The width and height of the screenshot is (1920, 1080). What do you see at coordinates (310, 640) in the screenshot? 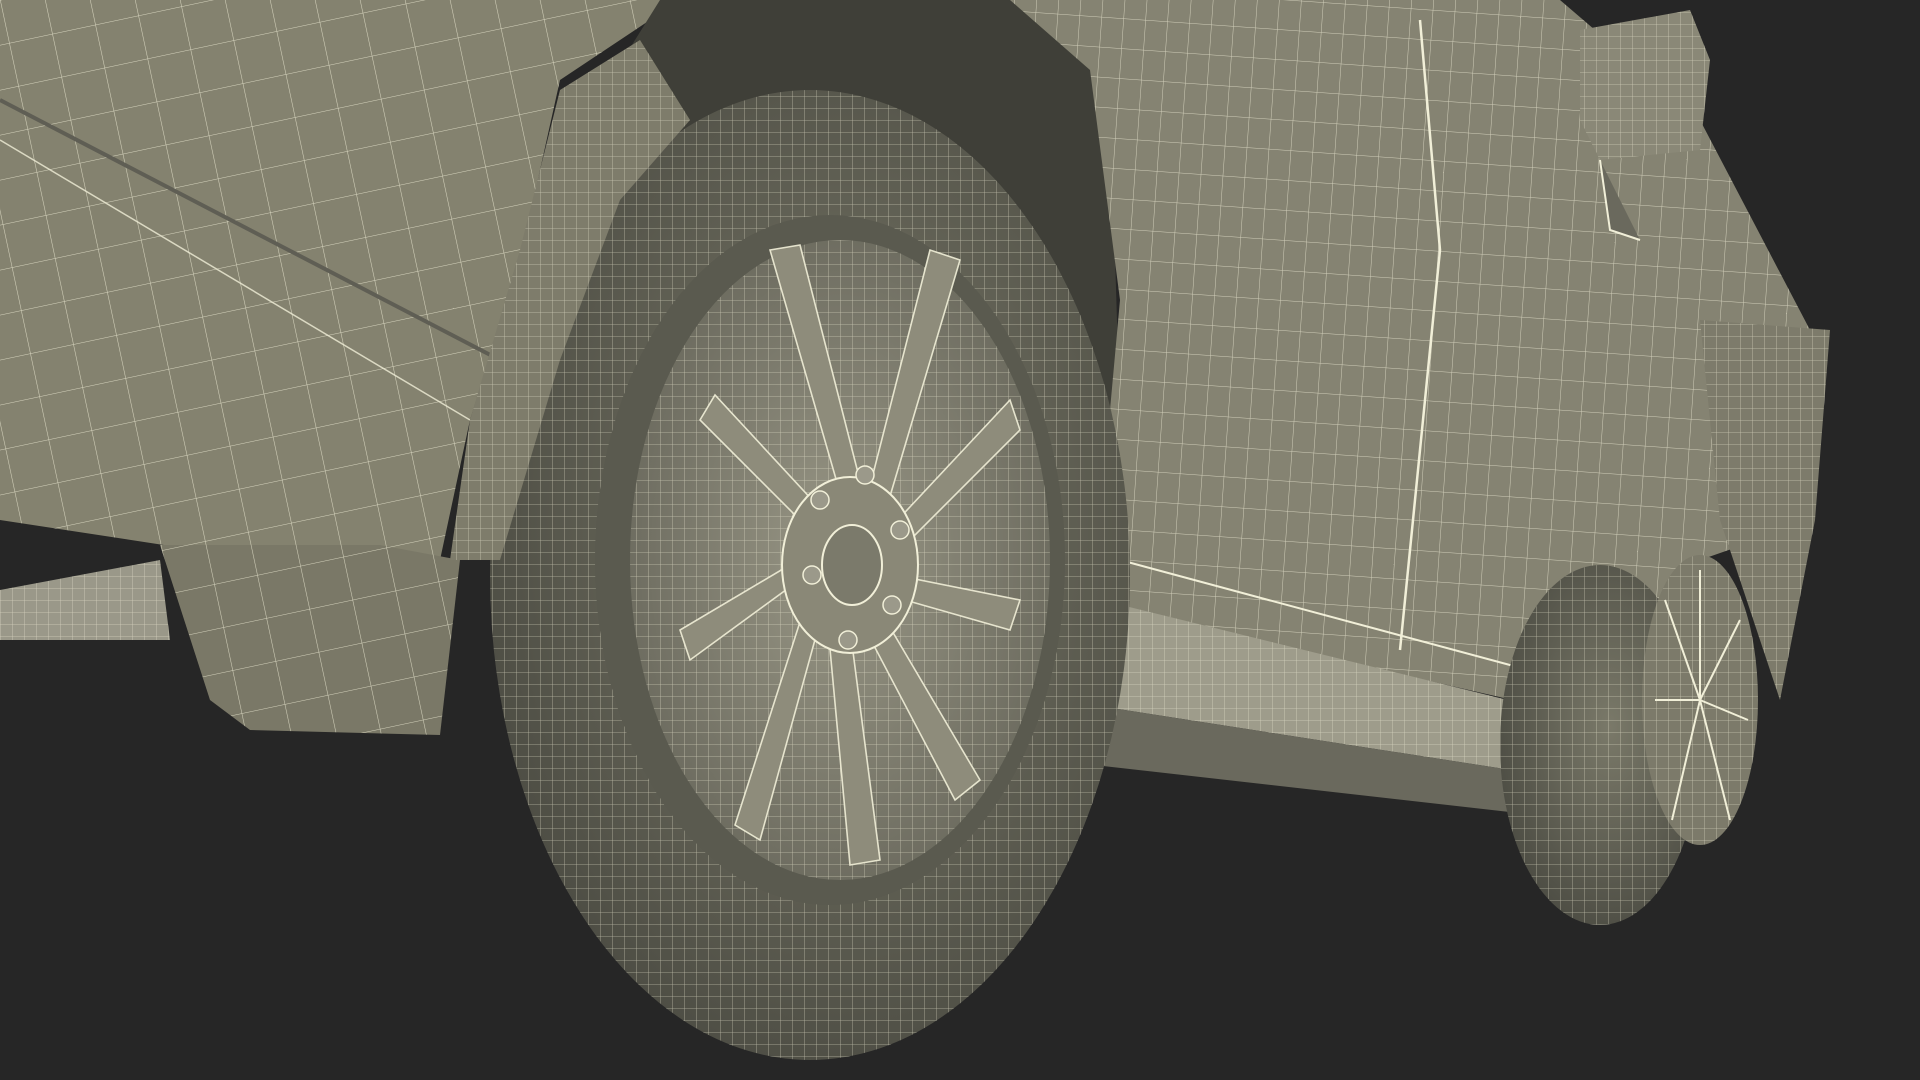
I see `rear-mud-flap` at bounding box center [310, 640].